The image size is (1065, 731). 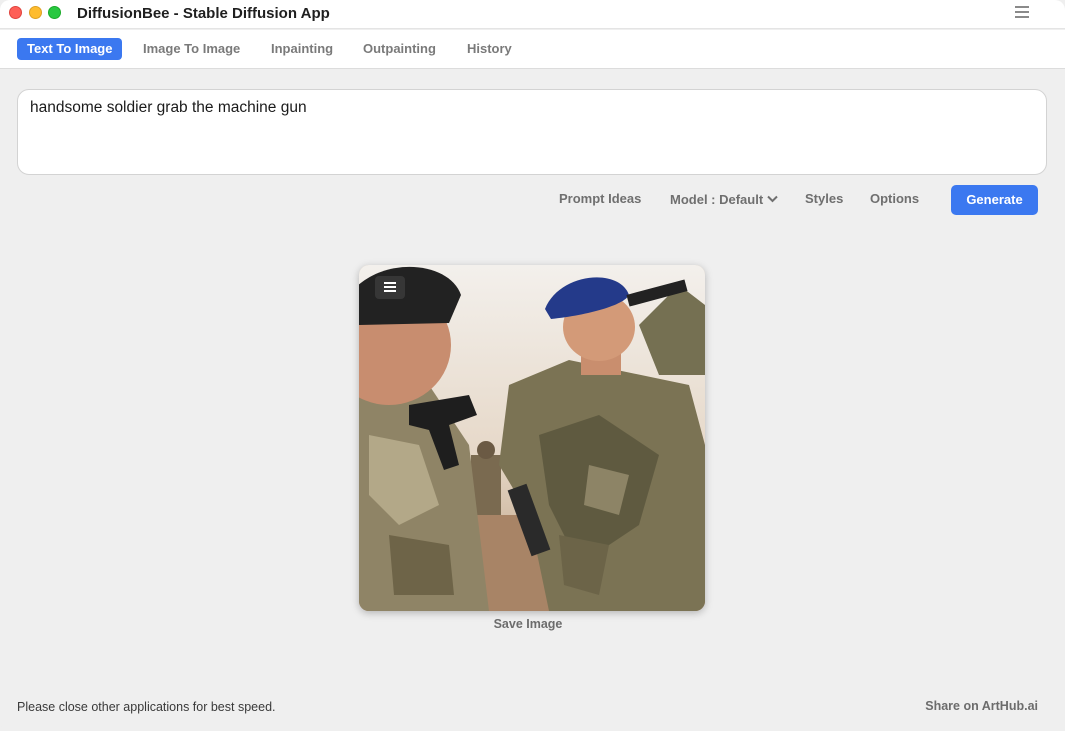 I want to click on save-image-button: Save Image, so click(x=528, y=624).